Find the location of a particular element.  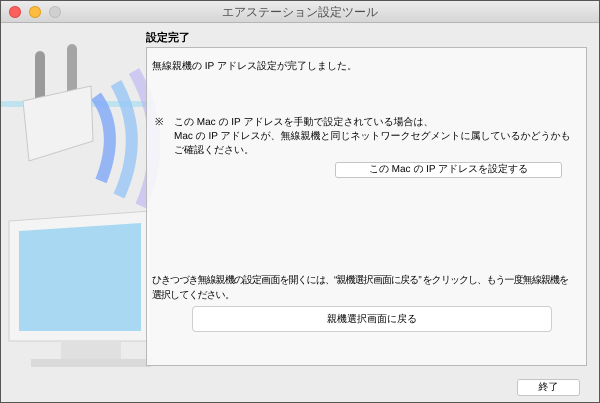

quit-button: 終了 is located at coordinates (548, 387).